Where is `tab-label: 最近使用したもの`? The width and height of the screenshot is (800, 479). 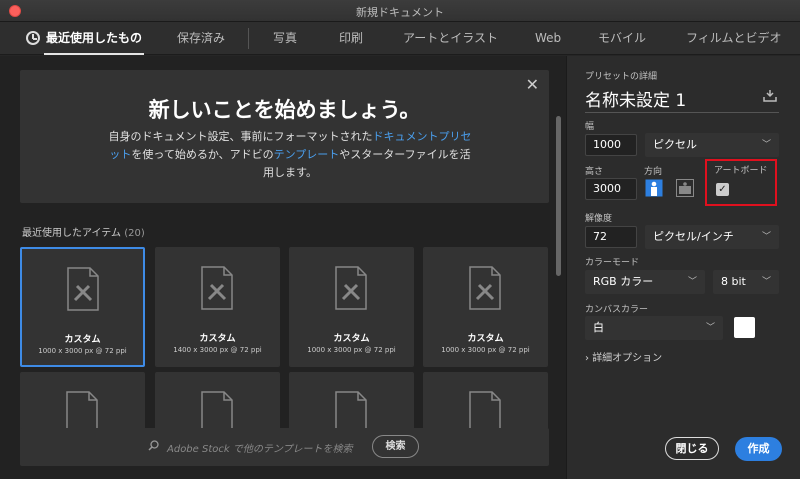 tab-label: 最近使用したもの is located at coordinates (94, 38).